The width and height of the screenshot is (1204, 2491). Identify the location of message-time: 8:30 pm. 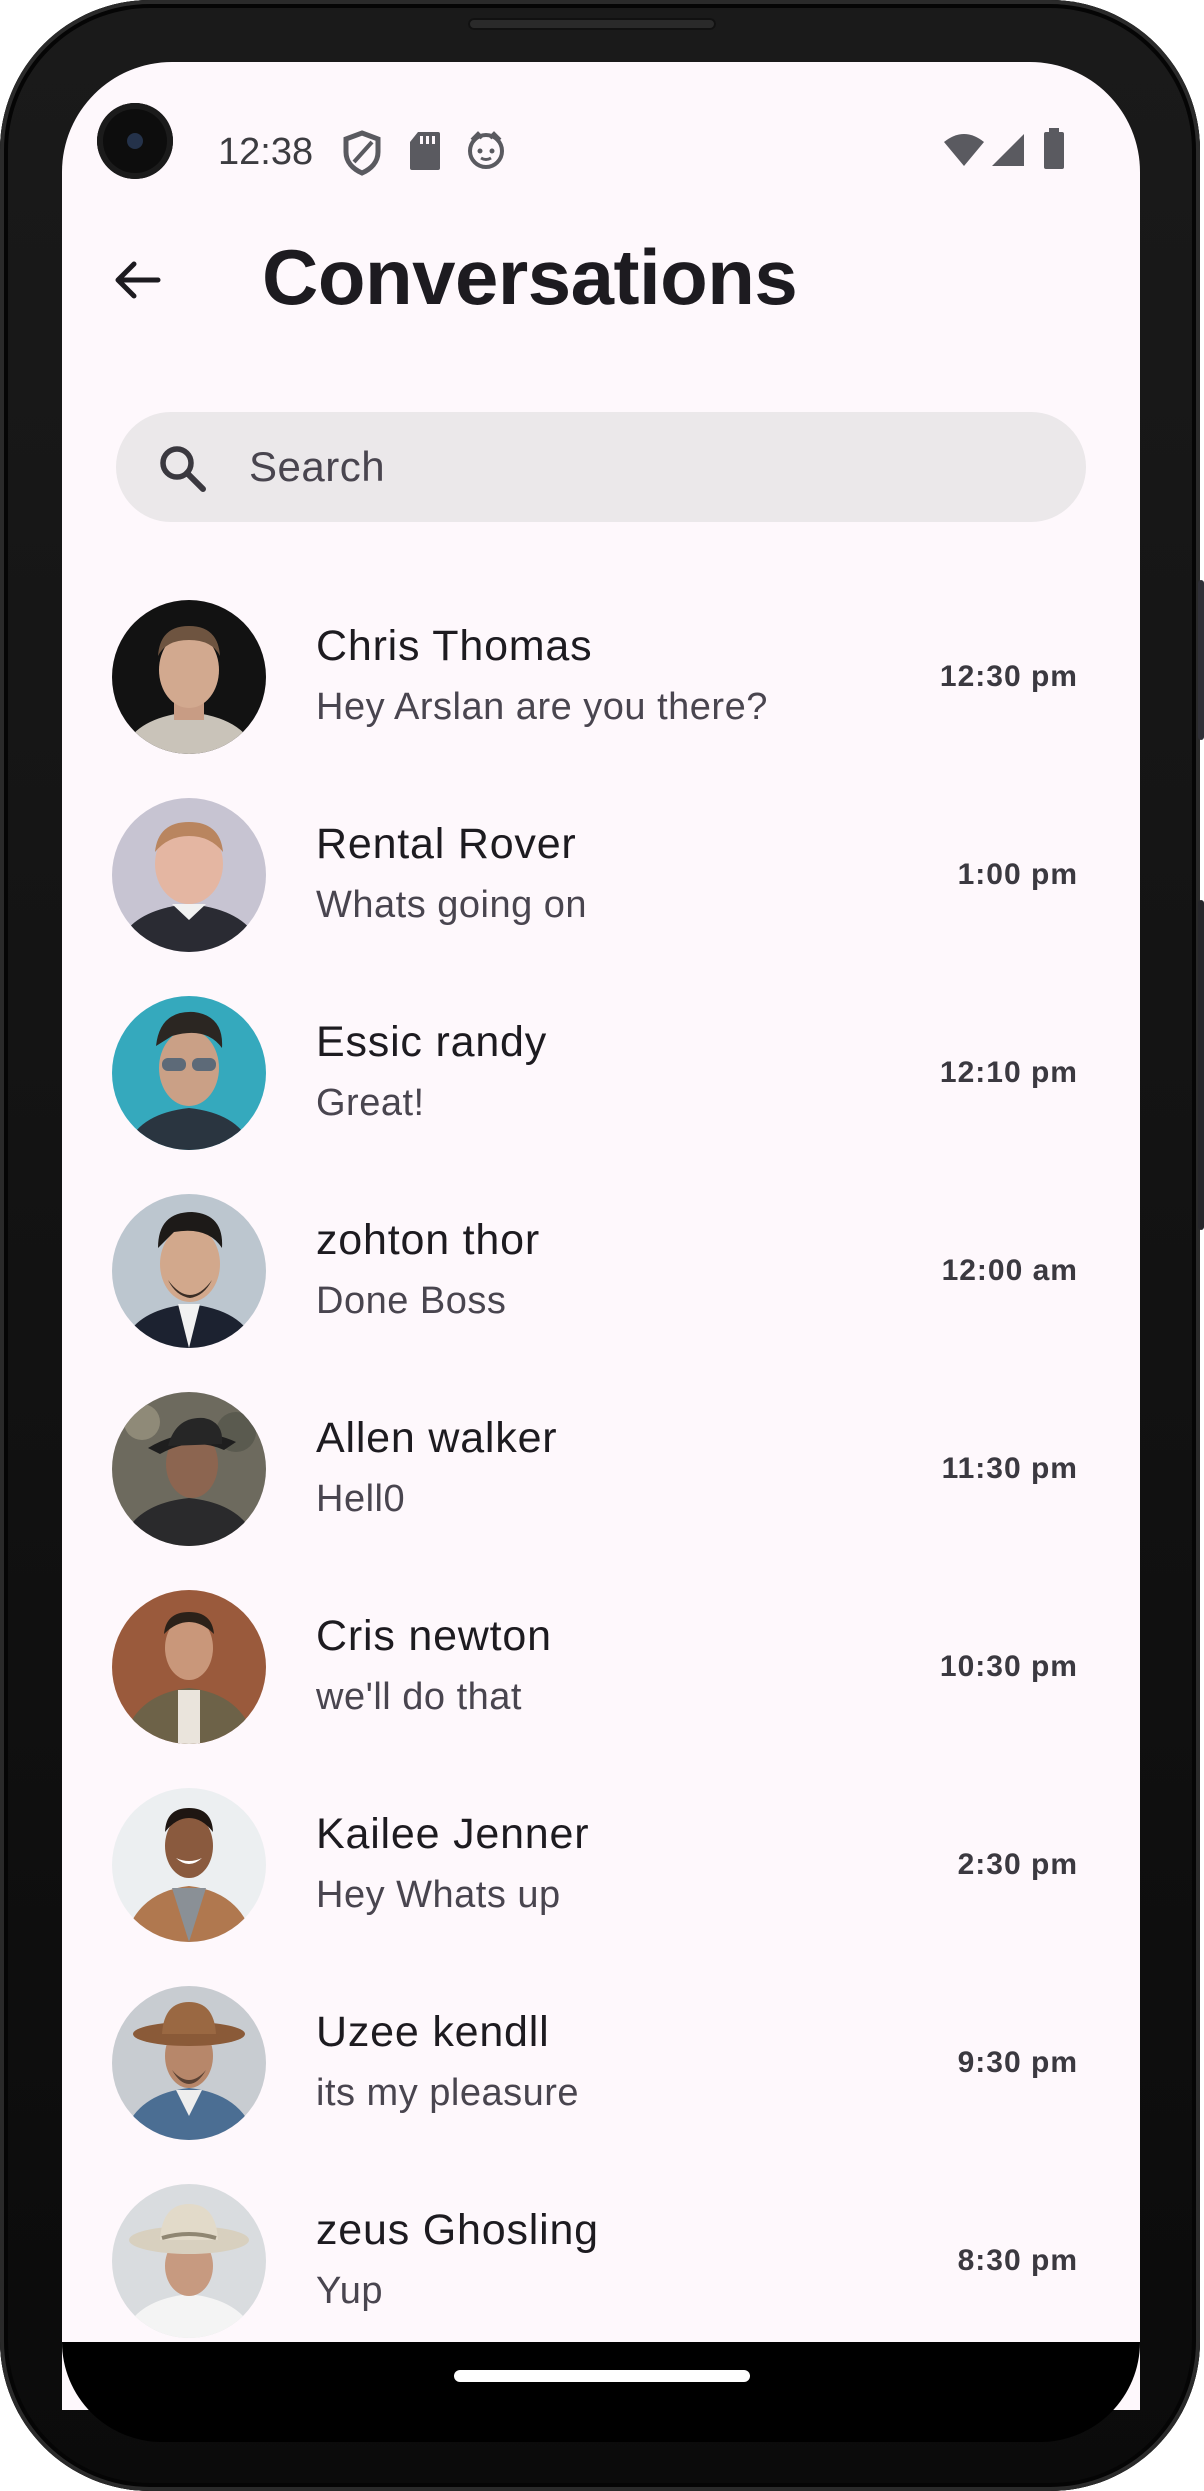
(1017, 2260).